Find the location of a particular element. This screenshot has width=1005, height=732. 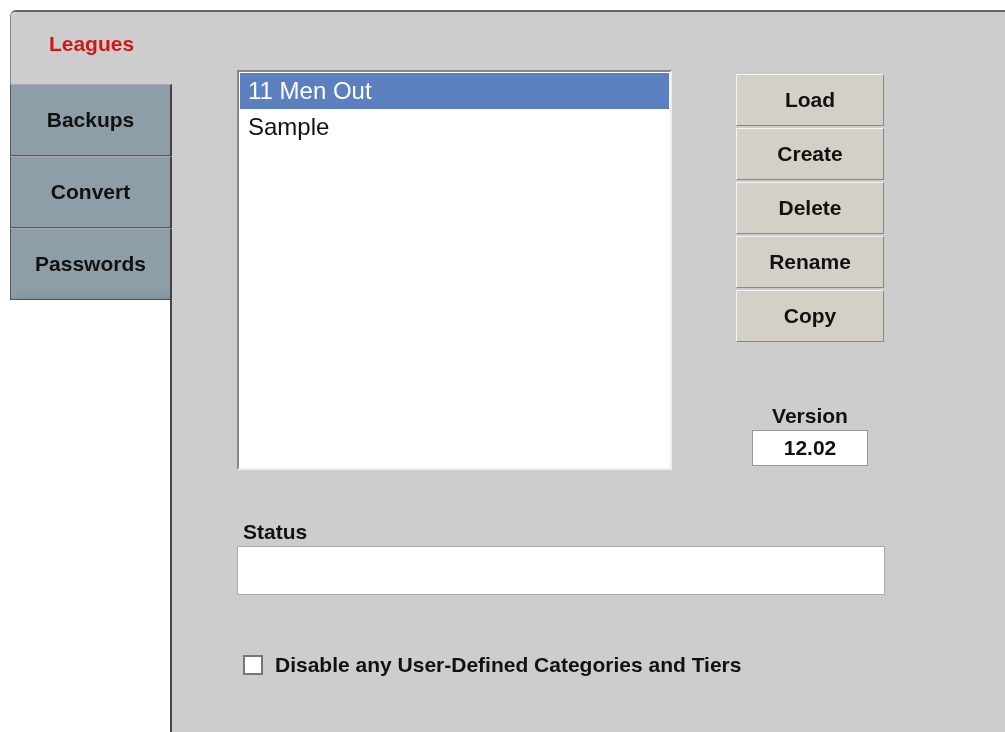

action-button: Rename is located at coordinates (810, 262).